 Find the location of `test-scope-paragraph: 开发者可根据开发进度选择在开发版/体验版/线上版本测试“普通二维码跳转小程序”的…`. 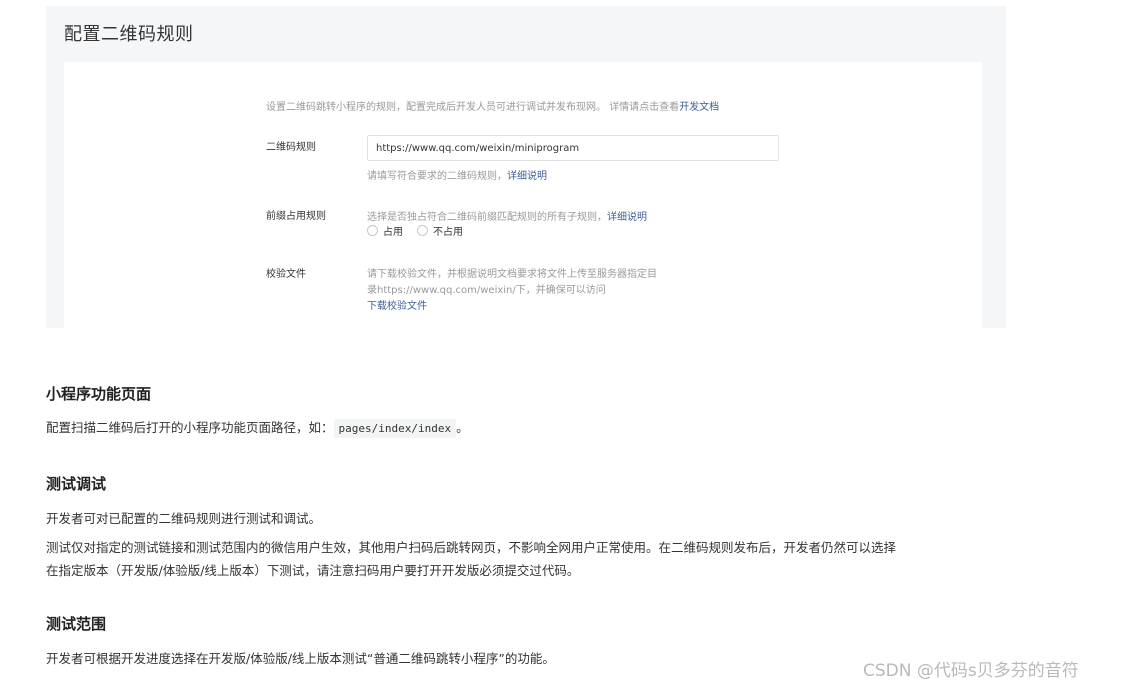

test-scope-paragraph: 开发者可根据开发进度选择在开发版/体验版/线上版本测试“普通二维码跳转小程序”的… is located at coordinates (300, 658).